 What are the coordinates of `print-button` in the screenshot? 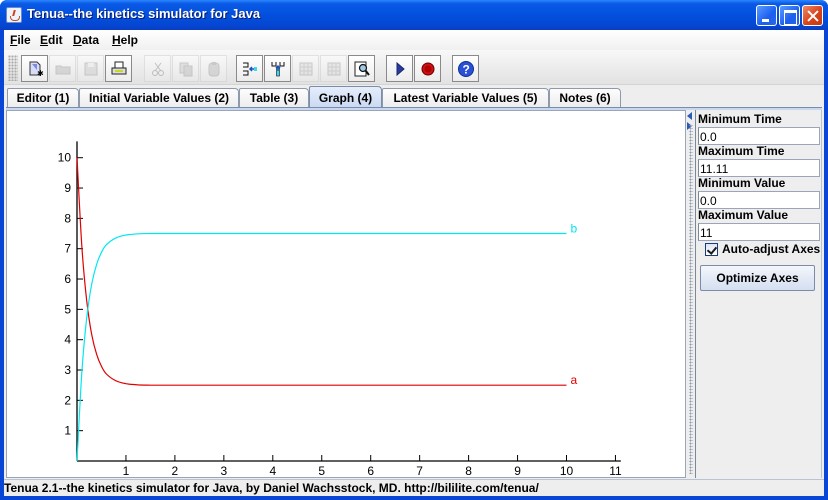 It's located at (118, 68).